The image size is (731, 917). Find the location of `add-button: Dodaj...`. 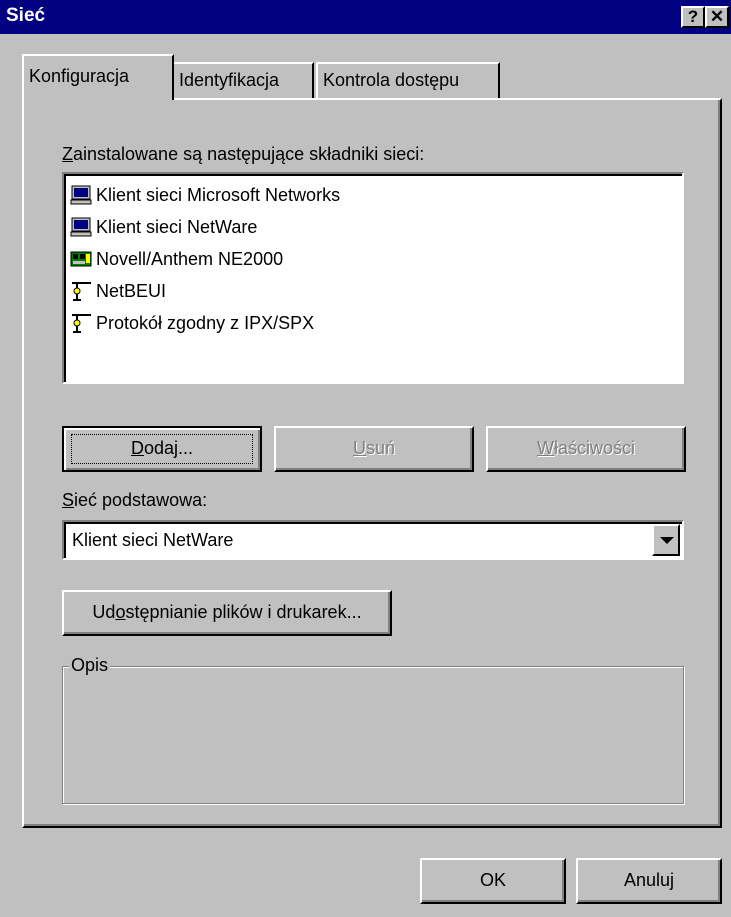

add-button: Dodaj... is located at coordinates (162, 449).